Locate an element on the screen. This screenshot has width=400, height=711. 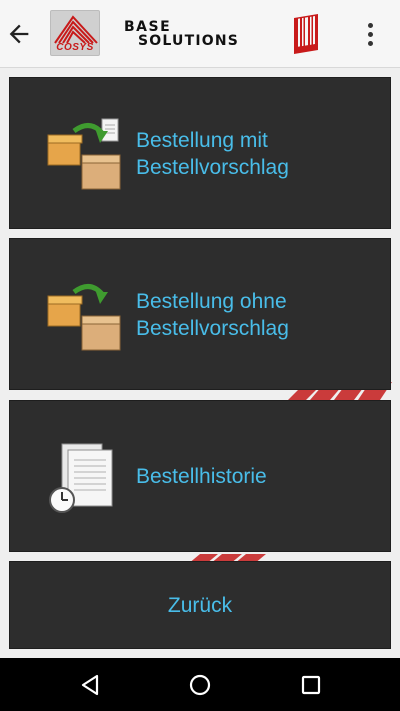
nav-recents-button is located at coordinates (311, 685).